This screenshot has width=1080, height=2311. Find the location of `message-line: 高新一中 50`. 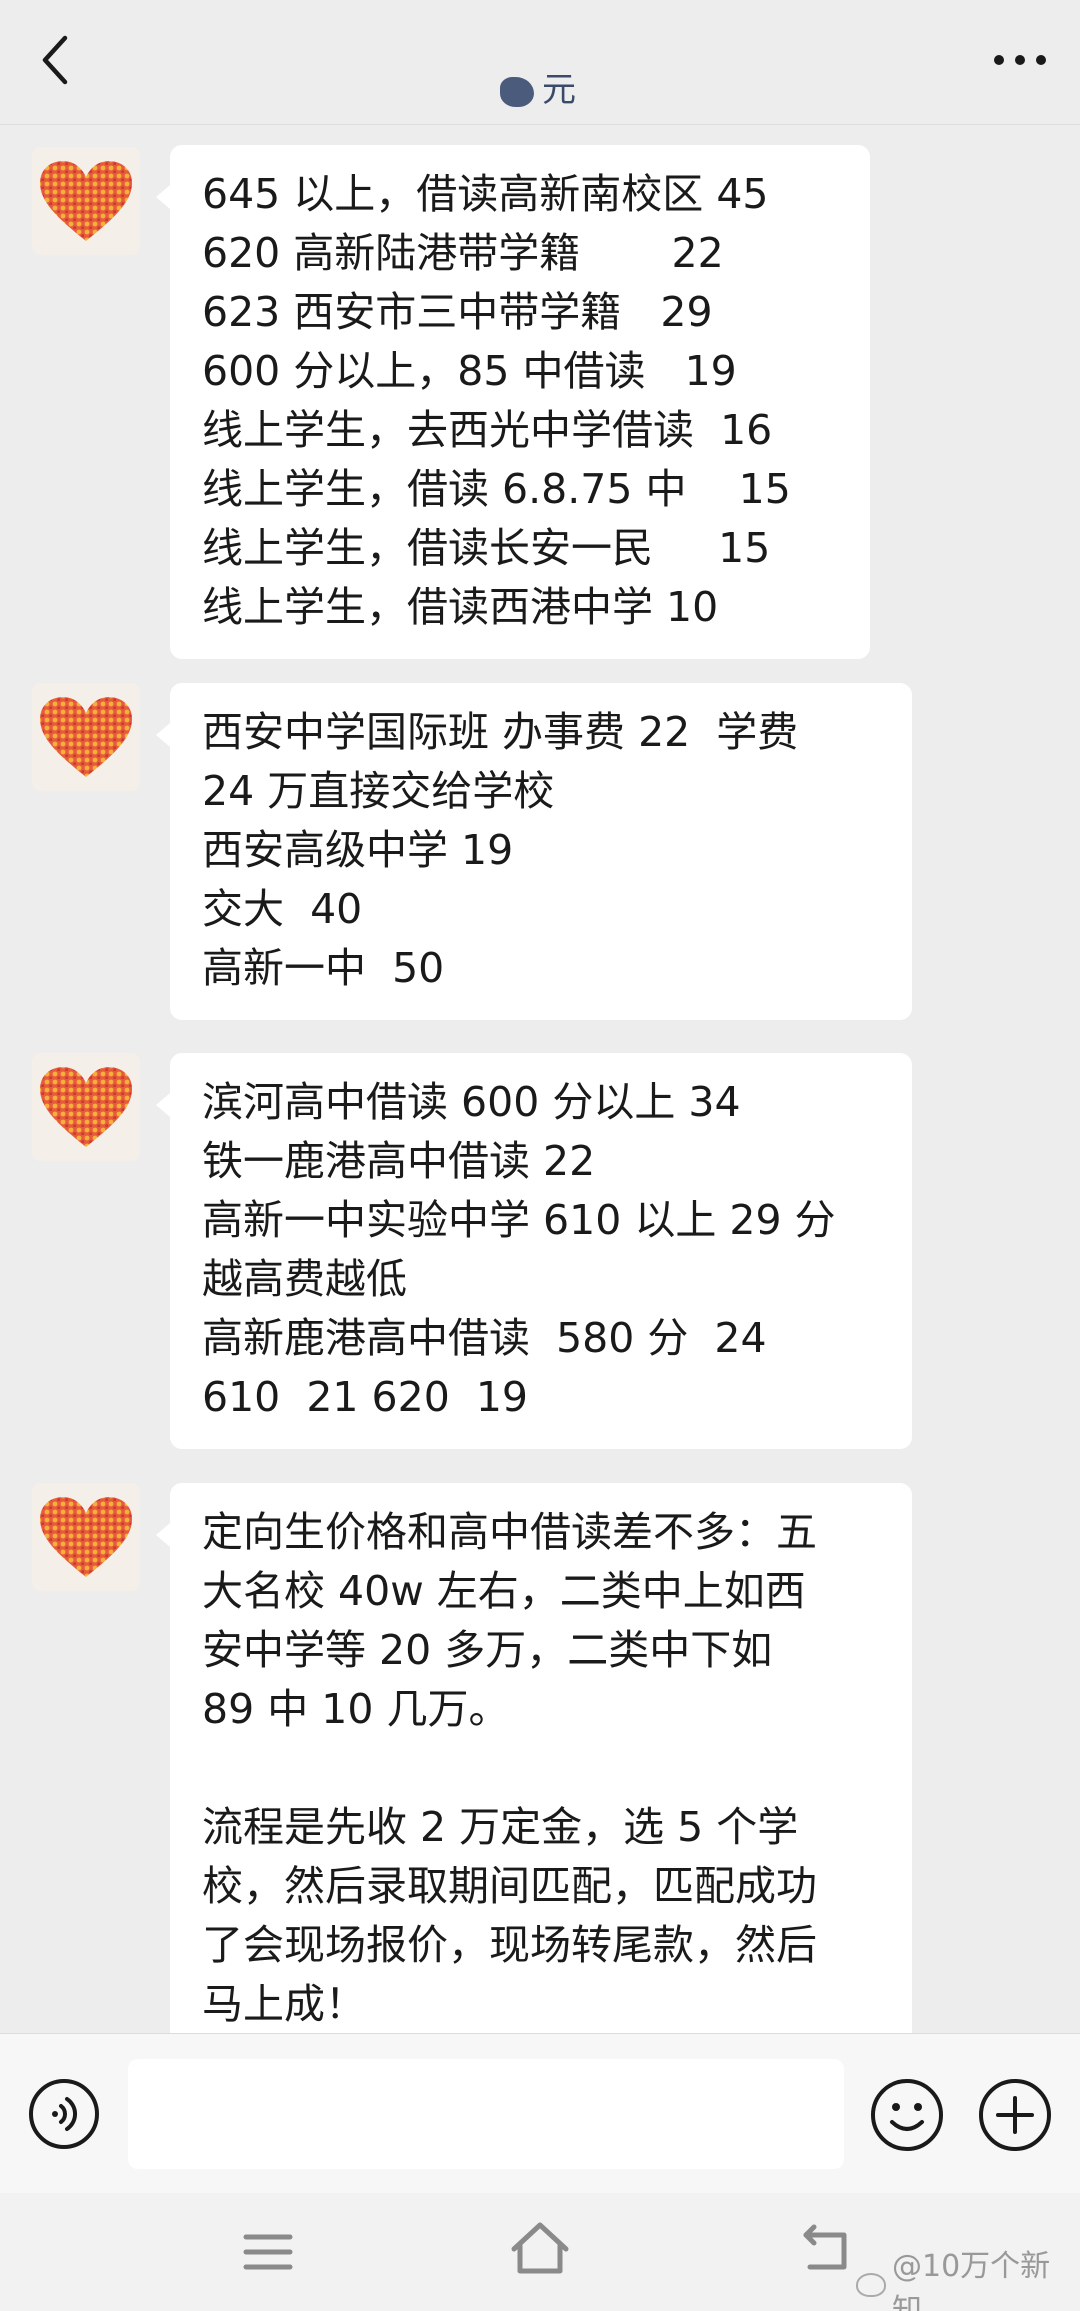

message-line: 高新一中 50 is located at coordinates (323, 968).